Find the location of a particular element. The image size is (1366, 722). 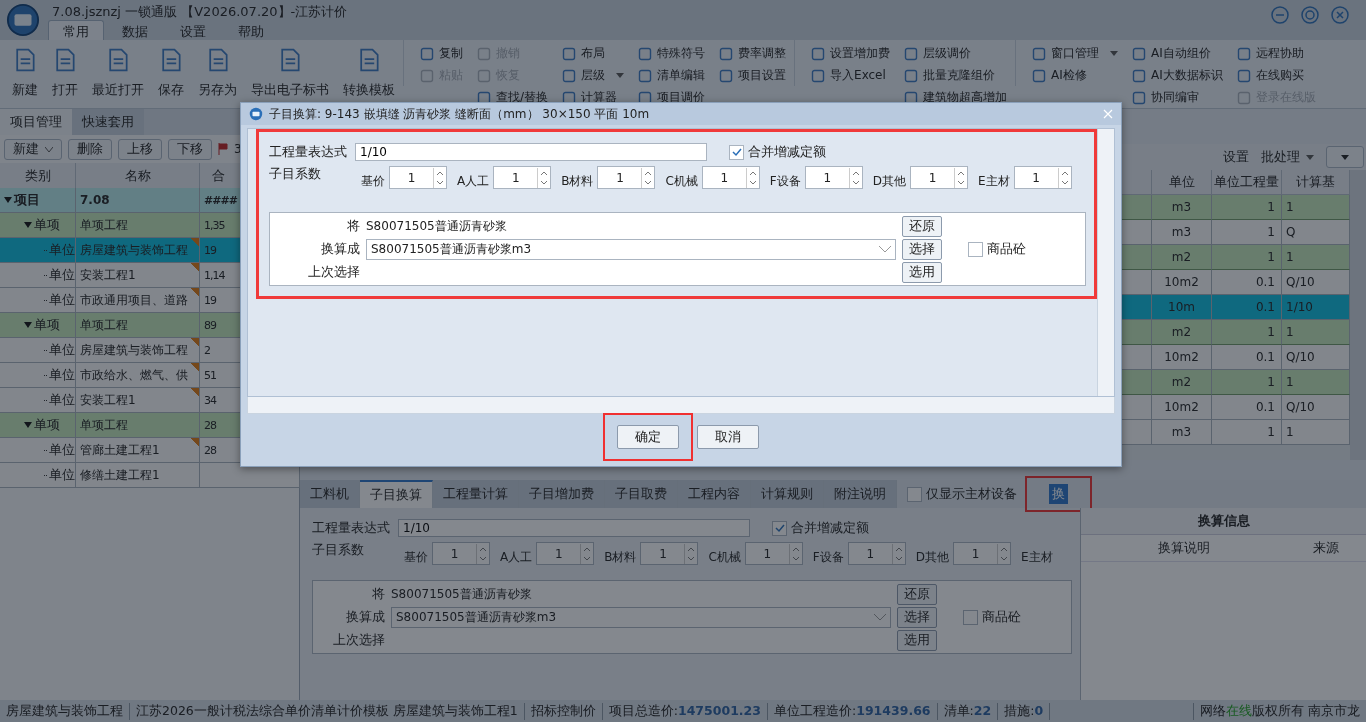

menu-tab: 帮助 is located at coordinates (251, 31).